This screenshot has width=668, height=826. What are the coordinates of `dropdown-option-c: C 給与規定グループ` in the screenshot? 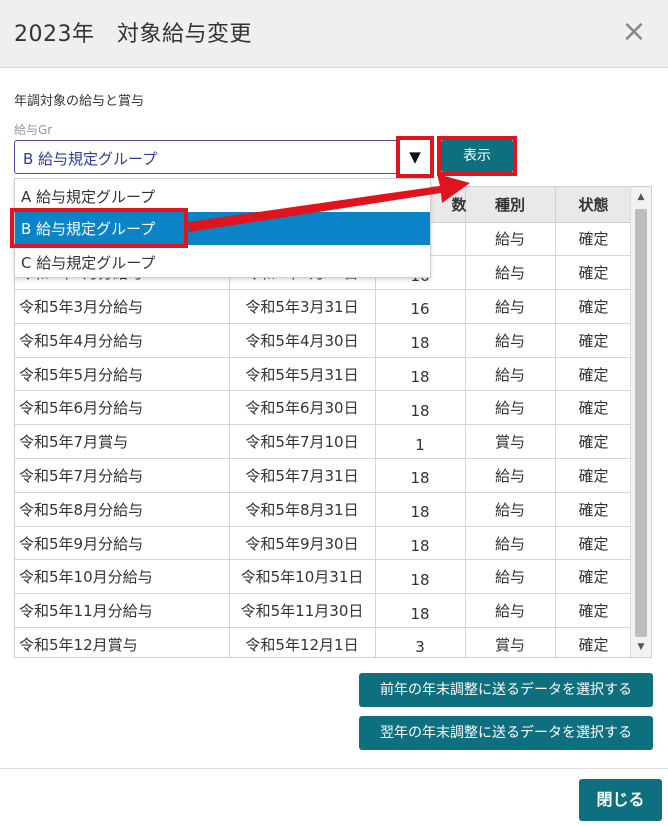 It's located at (222, 262).